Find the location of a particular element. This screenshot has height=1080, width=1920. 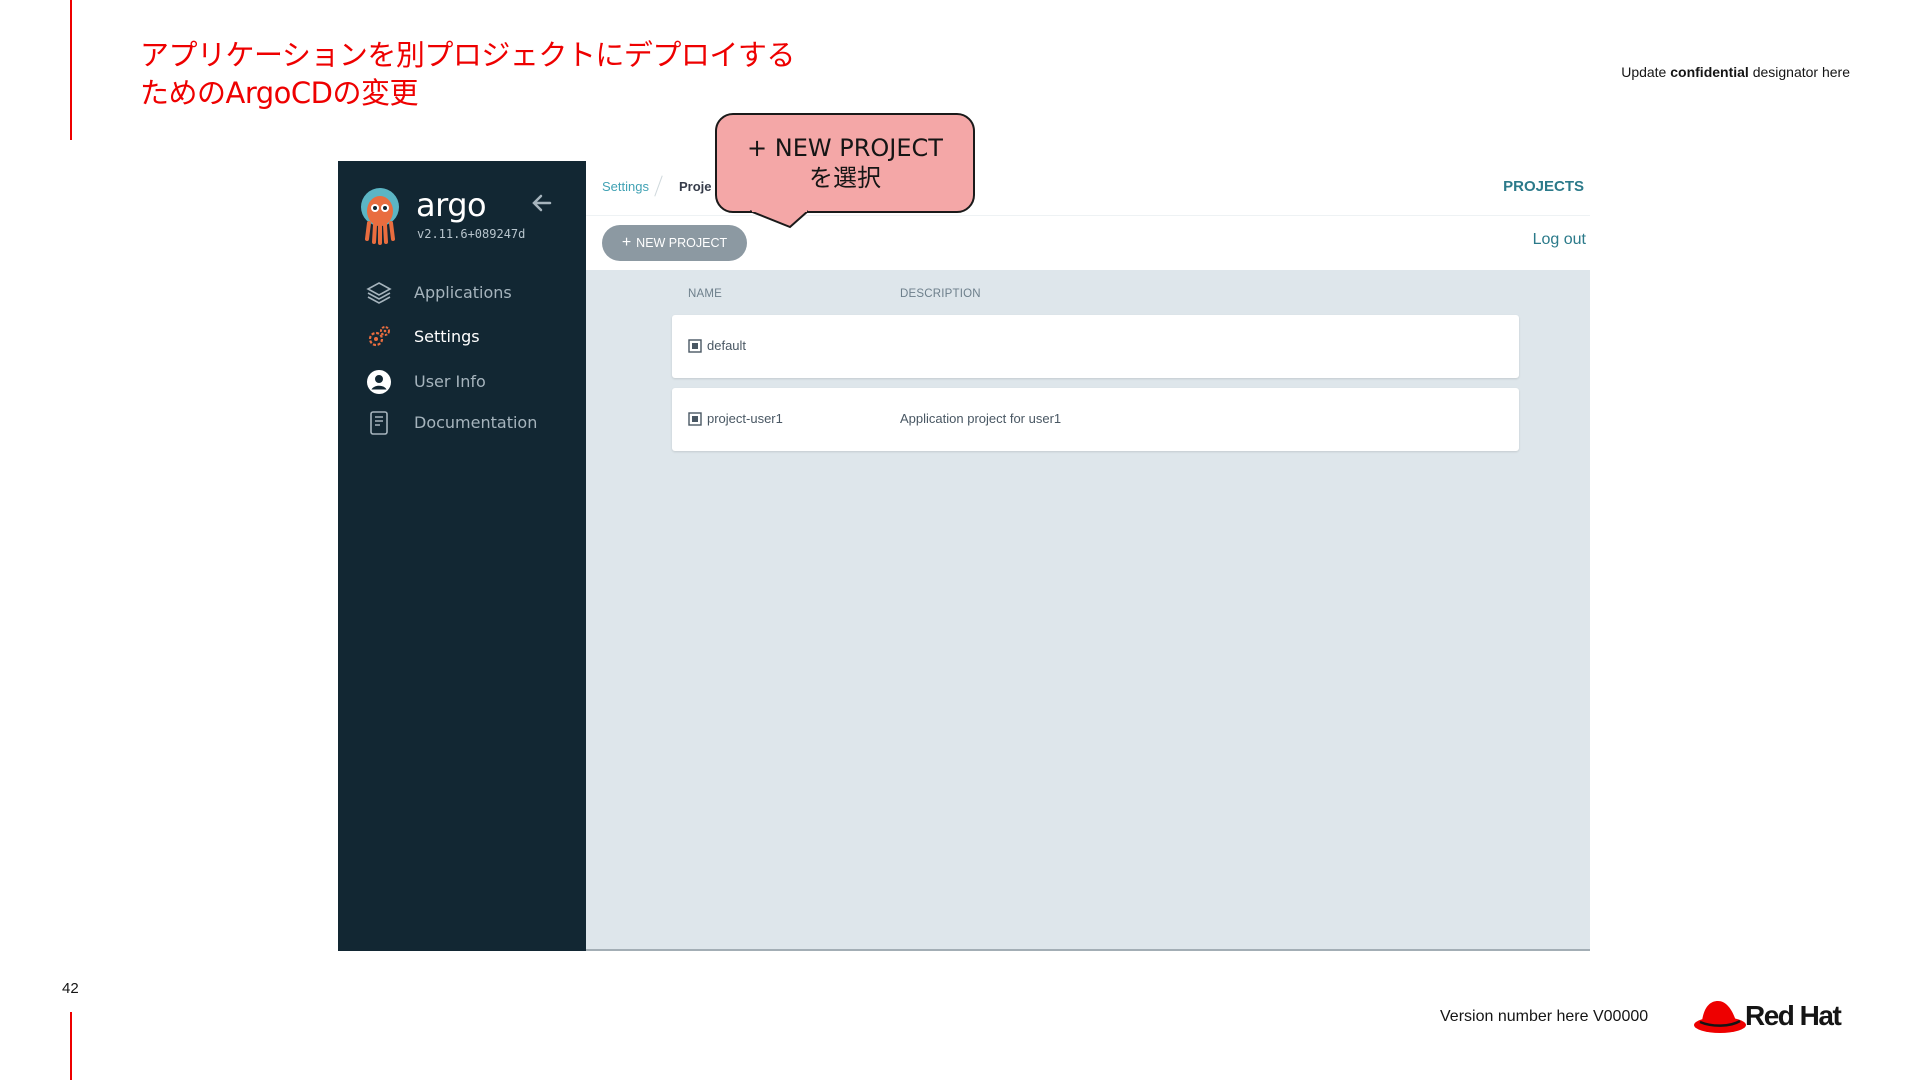

callout-line1: + NEW PROJECT is located at coordinates (845, 148).